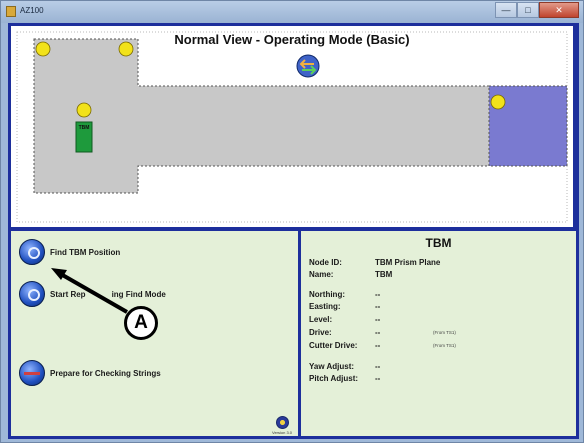  I want to click on window-title: AZ100, so click(32, 10).